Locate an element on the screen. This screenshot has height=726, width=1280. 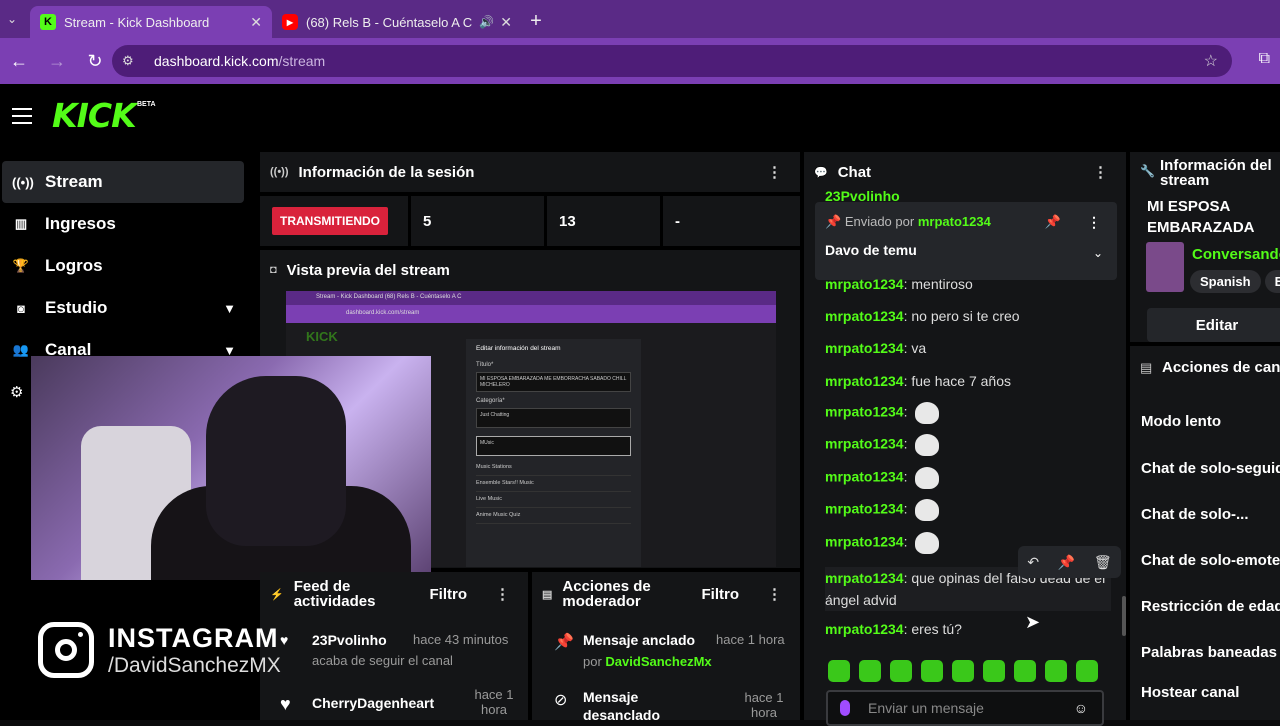
action-host-channel: Hostear canal is located at coordinates (1190, 692).